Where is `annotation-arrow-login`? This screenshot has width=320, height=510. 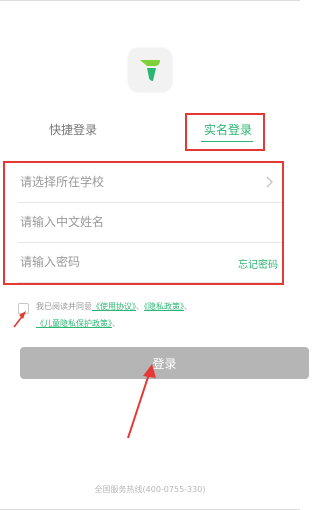 annotation-arrow-login is located at coordinates (141, 401).